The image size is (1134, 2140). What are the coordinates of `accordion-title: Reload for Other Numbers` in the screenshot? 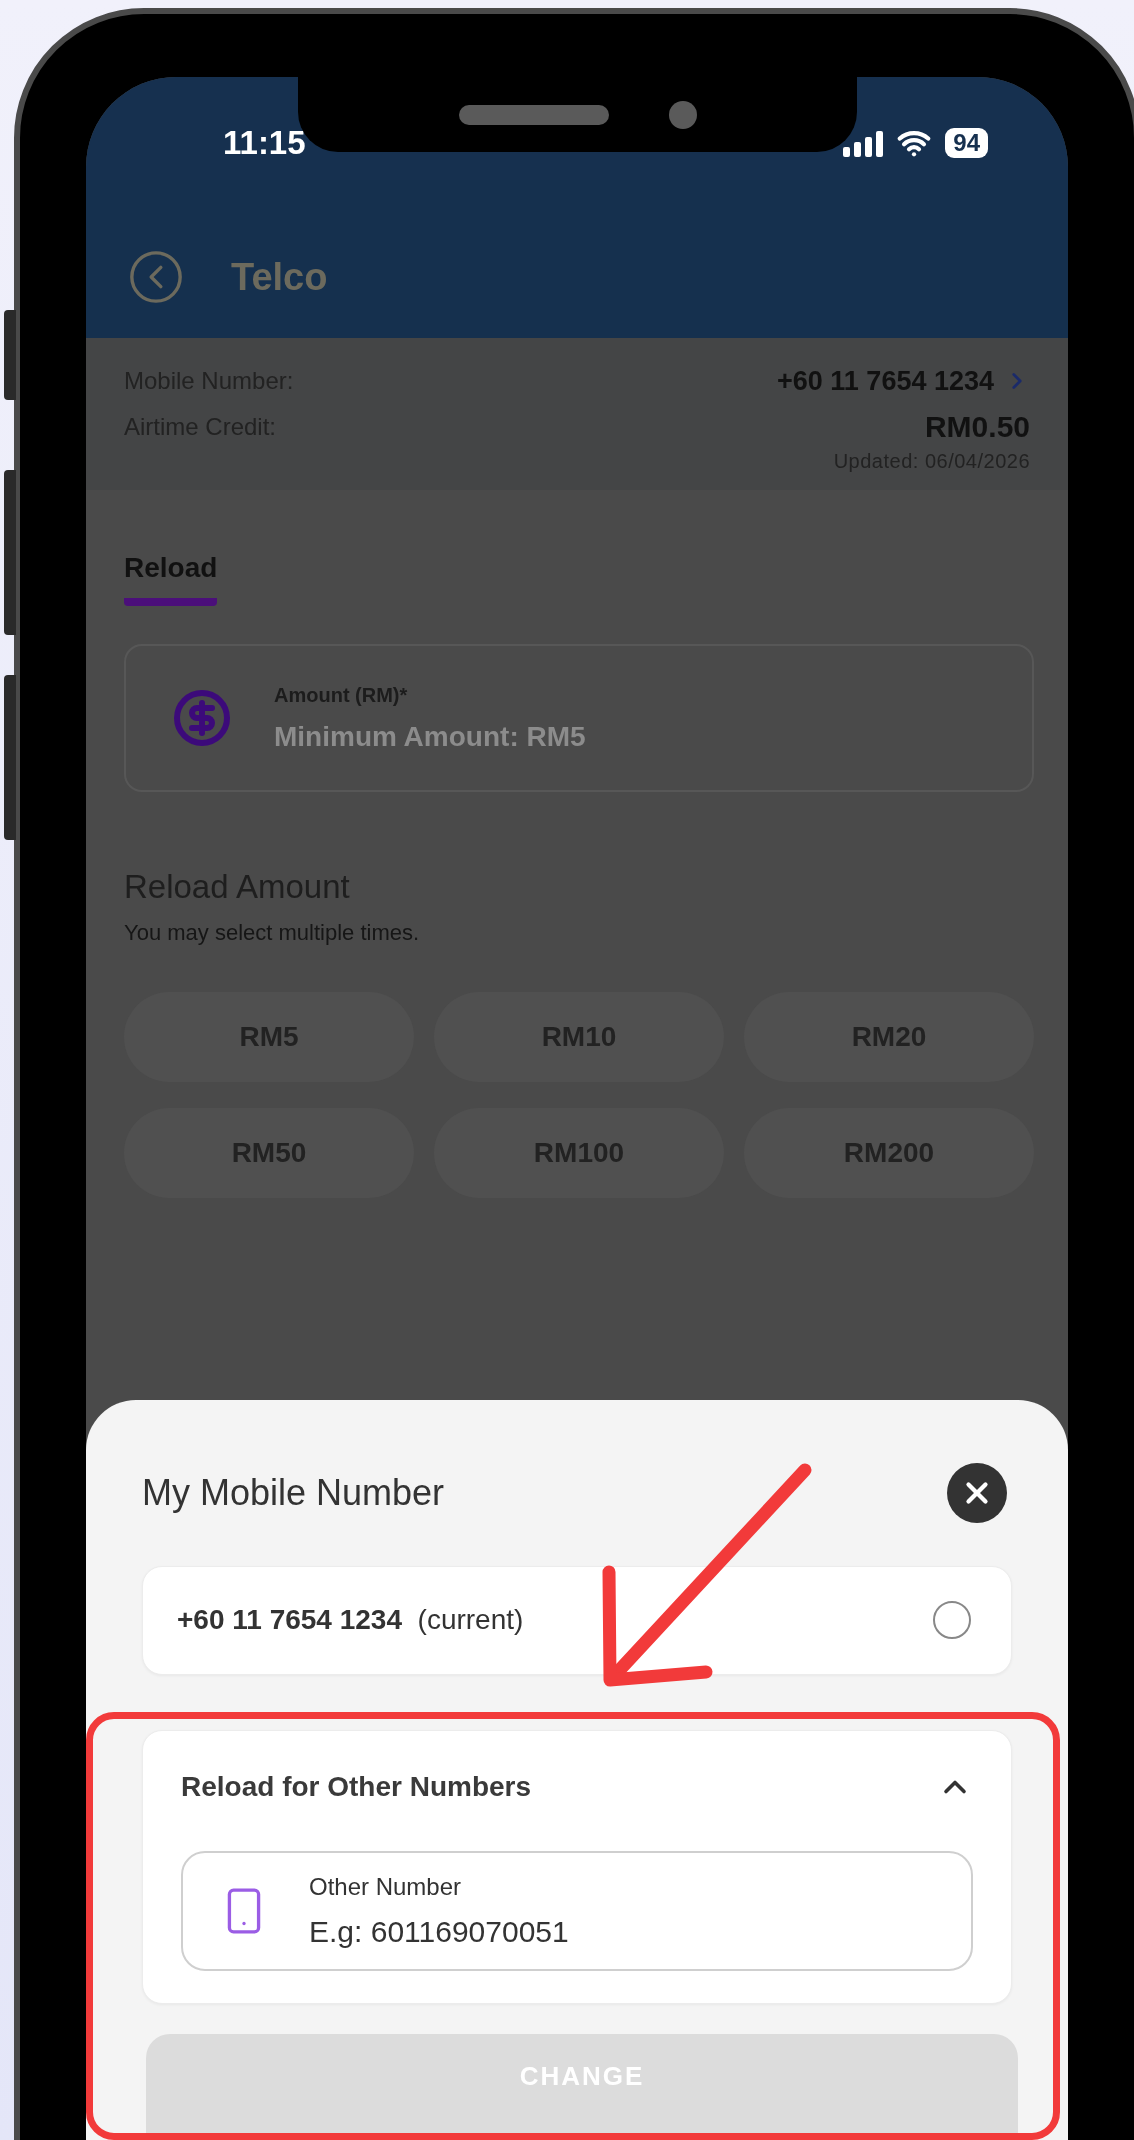 It's located at (356, 1786).